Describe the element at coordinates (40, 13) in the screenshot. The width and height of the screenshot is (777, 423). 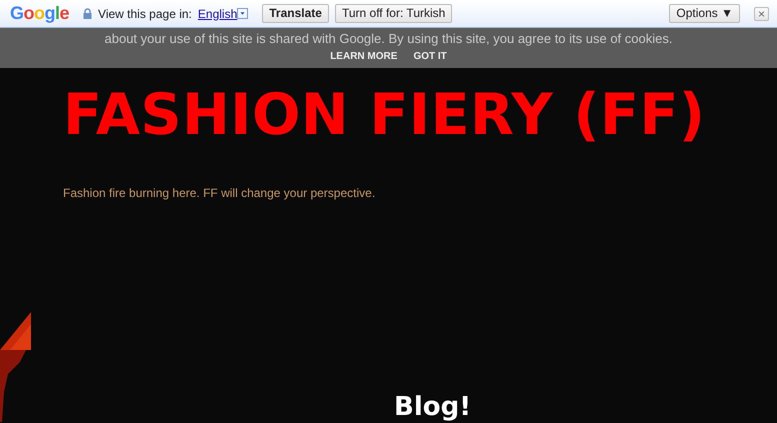
I see `google-logo: Google` at that location.